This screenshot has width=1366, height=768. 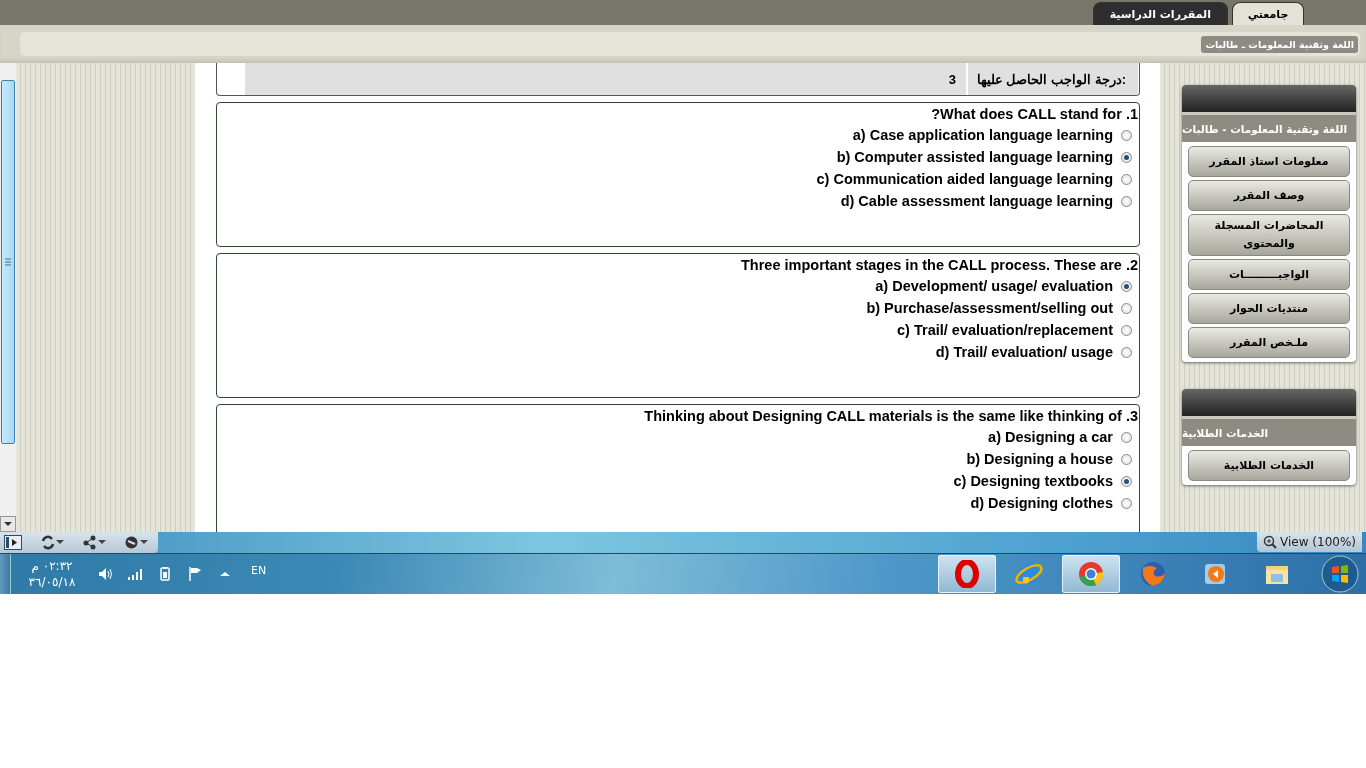 I want to click on option-label: d) Designing clothes, so click(x=1041, y=503).